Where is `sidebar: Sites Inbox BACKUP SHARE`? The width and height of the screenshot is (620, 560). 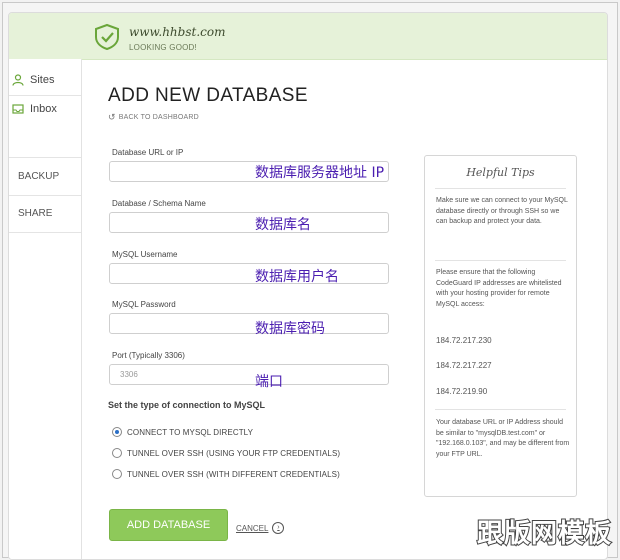 sidebar: Sites Inbox BACKUP SHARE is located at coordinates (45, 309).